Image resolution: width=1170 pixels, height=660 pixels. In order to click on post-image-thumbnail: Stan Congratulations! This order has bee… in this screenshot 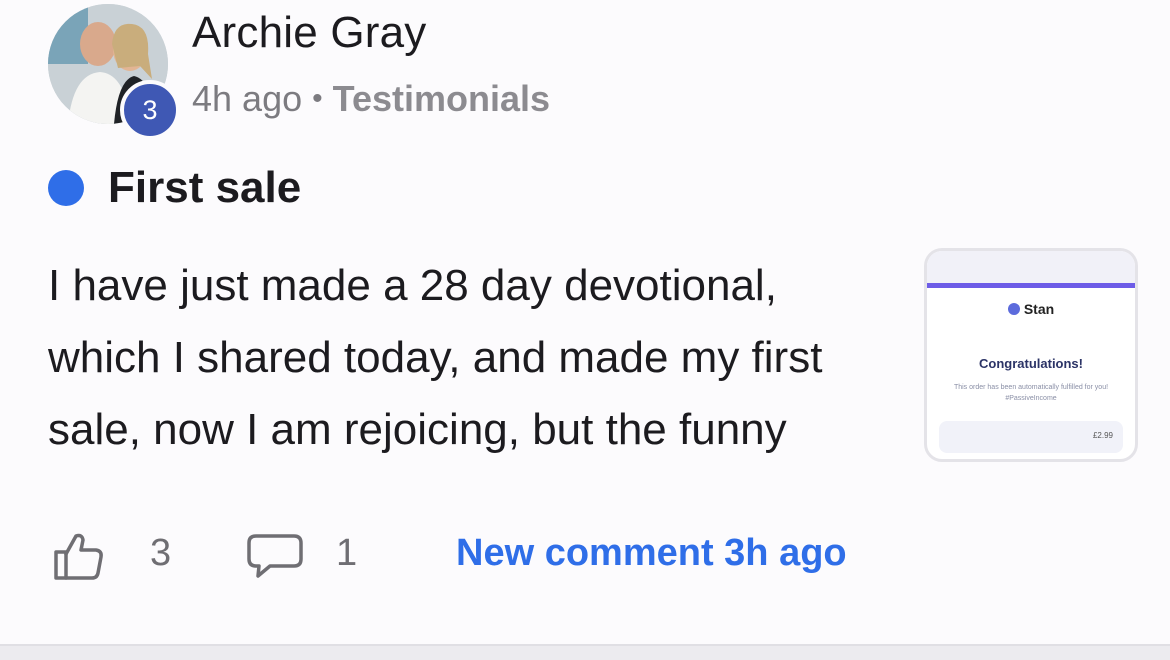, I will do `click(1031, 355)`.